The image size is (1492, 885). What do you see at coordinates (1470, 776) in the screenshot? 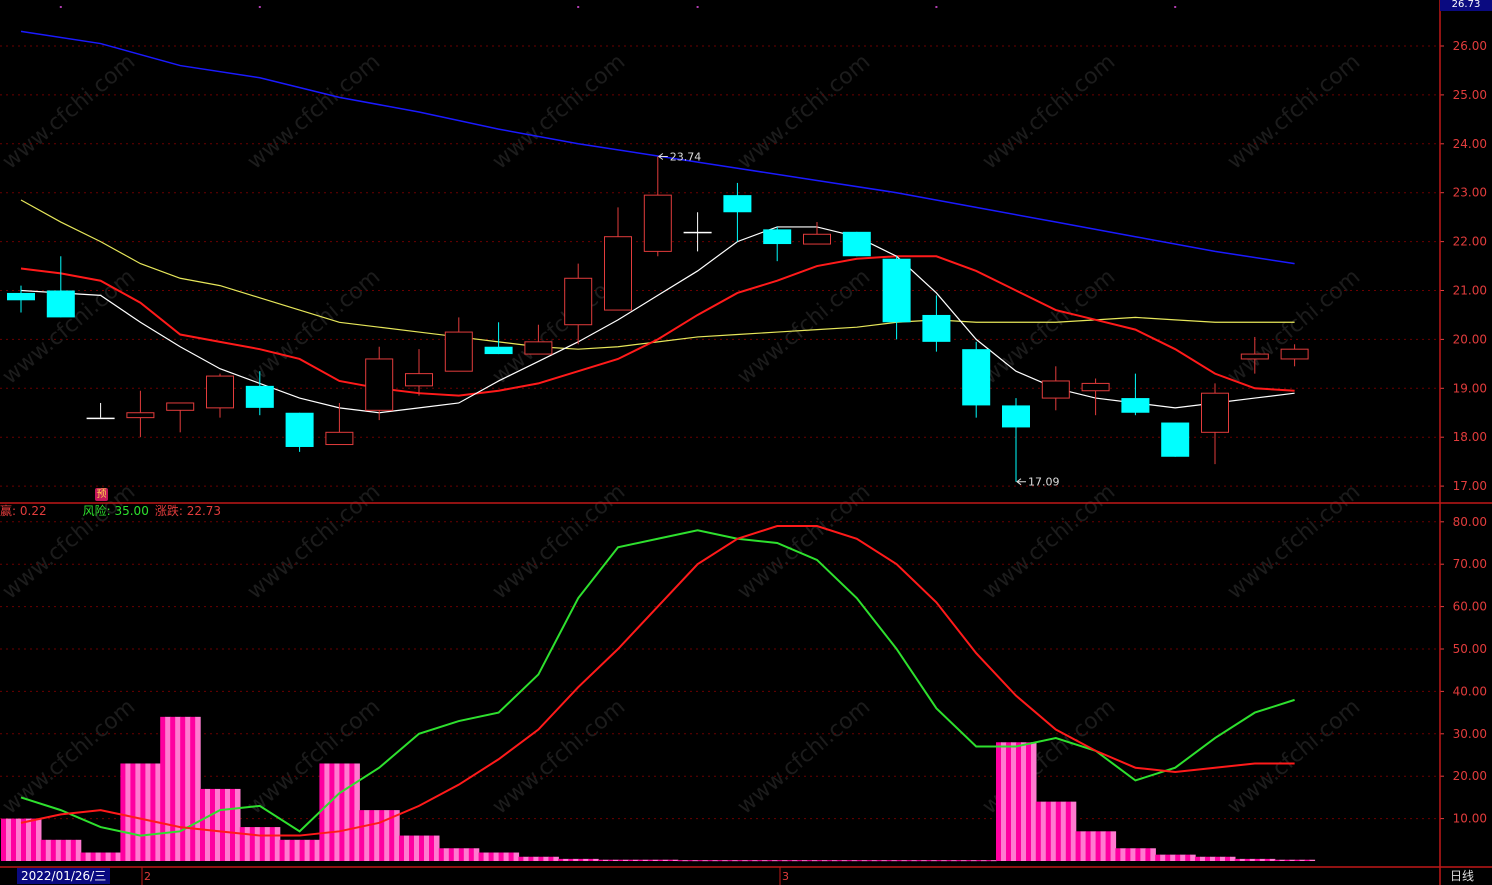
I see `indicator-tick-label: 20.00` at bounding box center [1470, 776].